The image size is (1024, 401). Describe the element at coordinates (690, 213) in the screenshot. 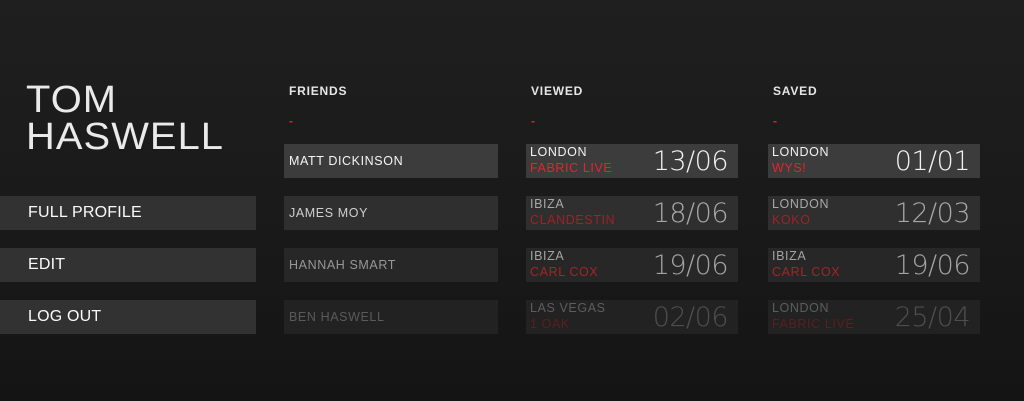

I see `event-date: 18/06` at that location.